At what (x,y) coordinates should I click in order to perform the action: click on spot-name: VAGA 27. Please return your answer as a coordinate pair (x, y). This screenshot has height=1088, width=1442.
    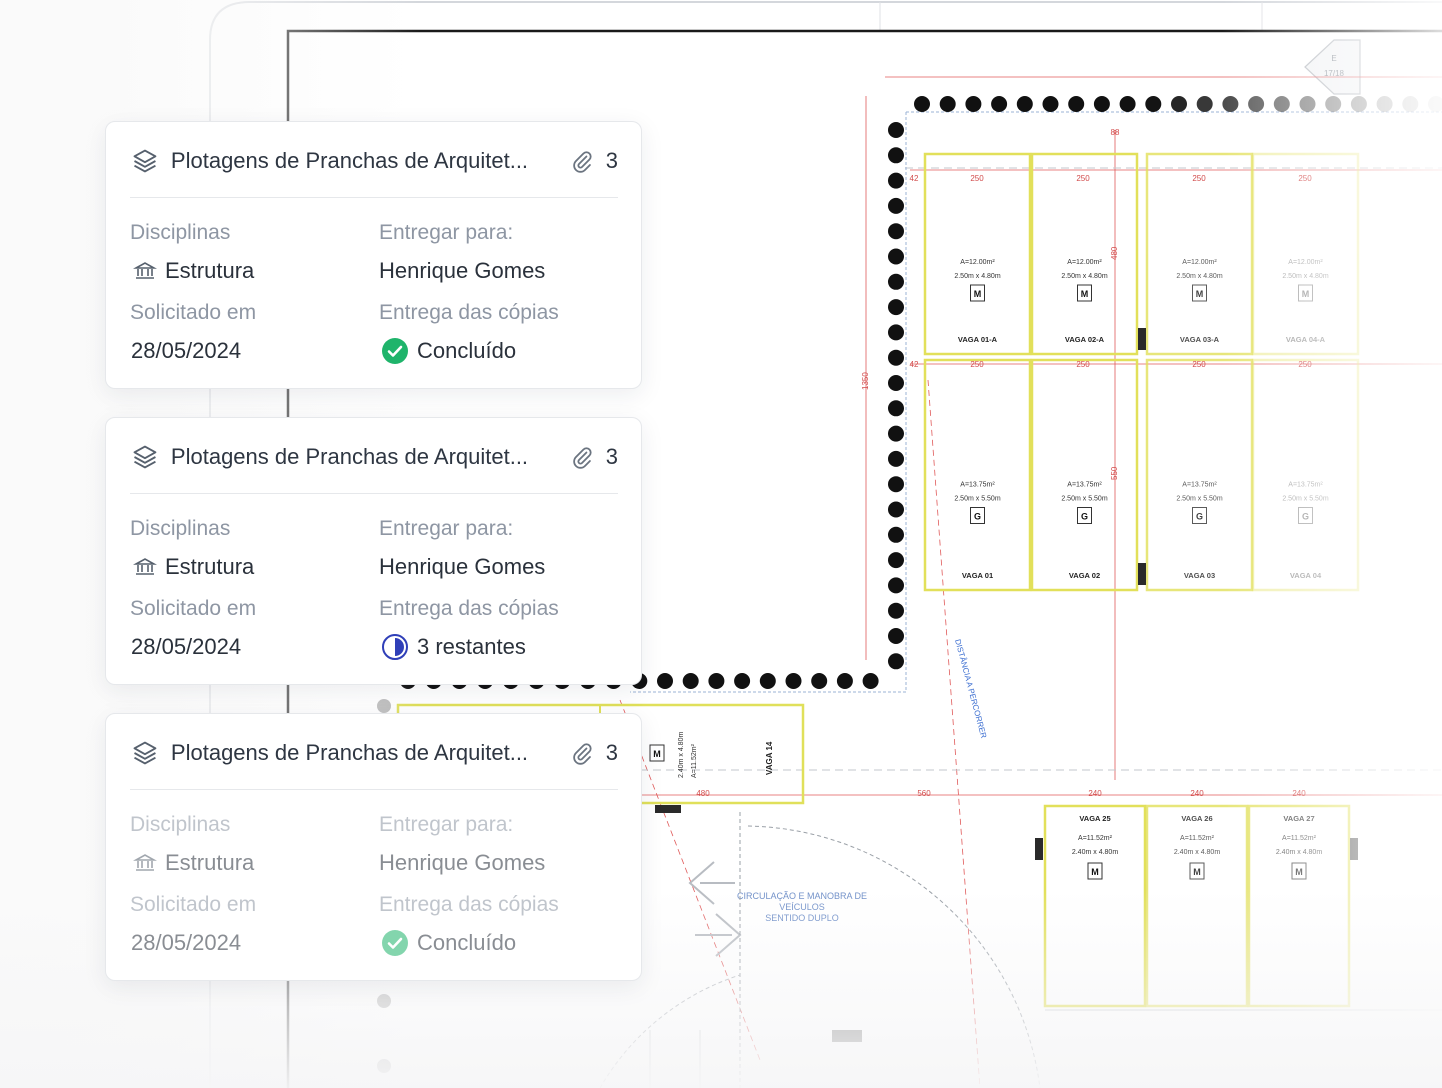
    Looking at the image, I should click on (1298, 818).